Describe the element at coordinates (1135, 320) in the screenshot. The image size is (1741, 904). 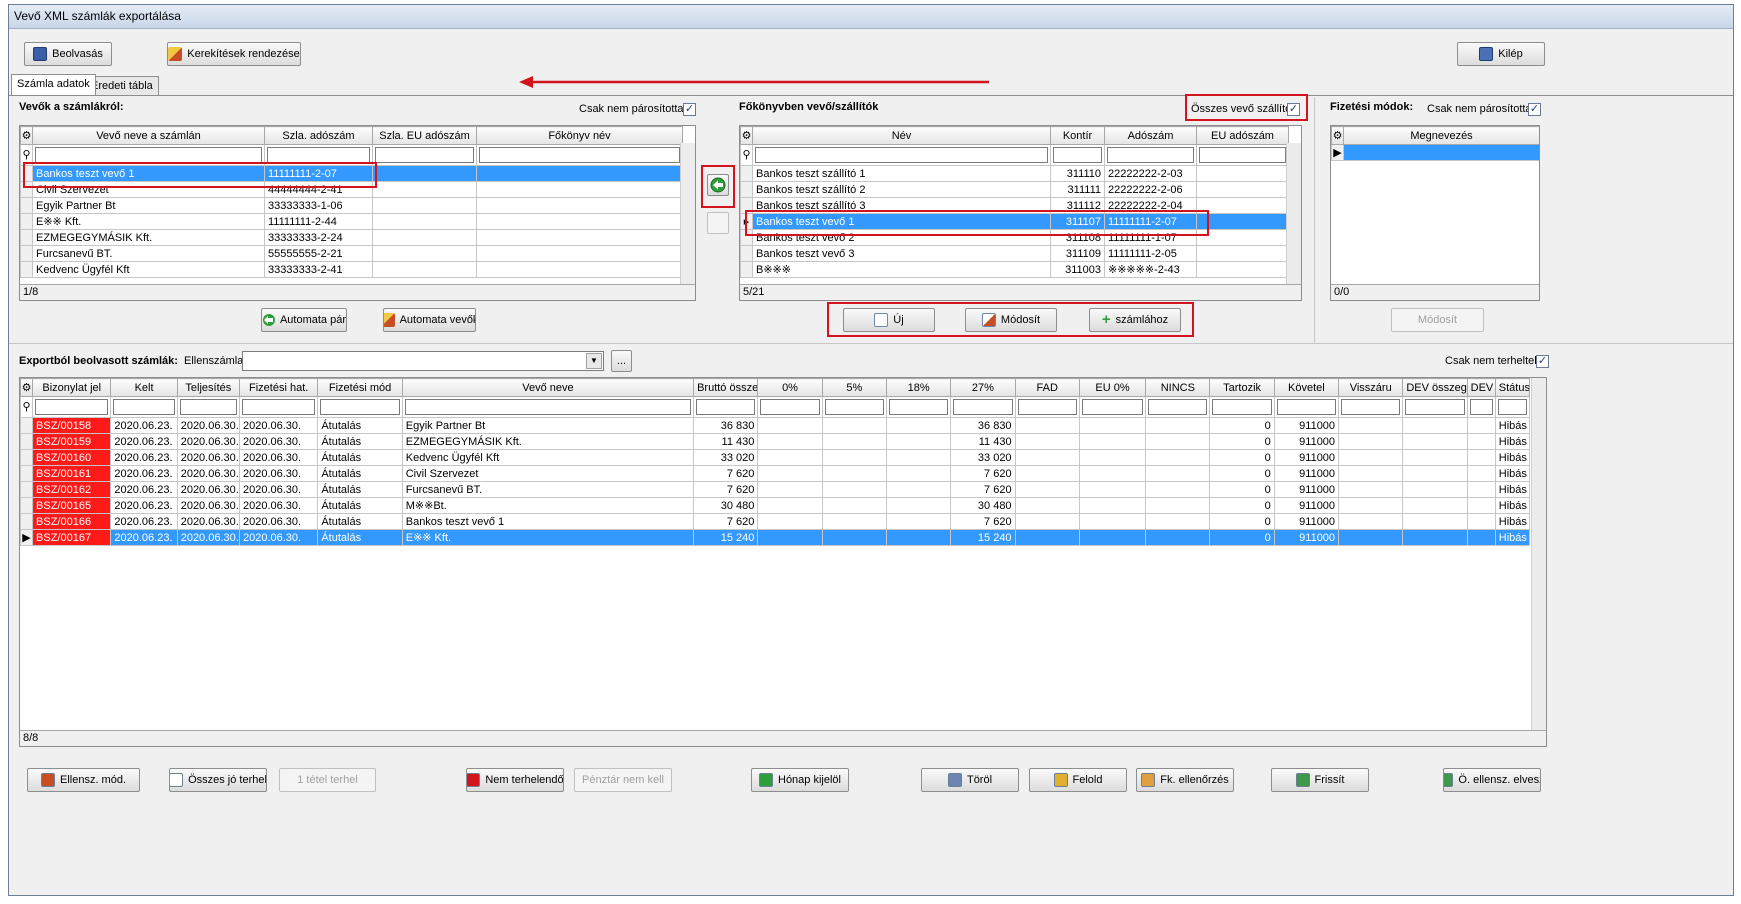
I see `to-invoice-button: + számlához` at that location.